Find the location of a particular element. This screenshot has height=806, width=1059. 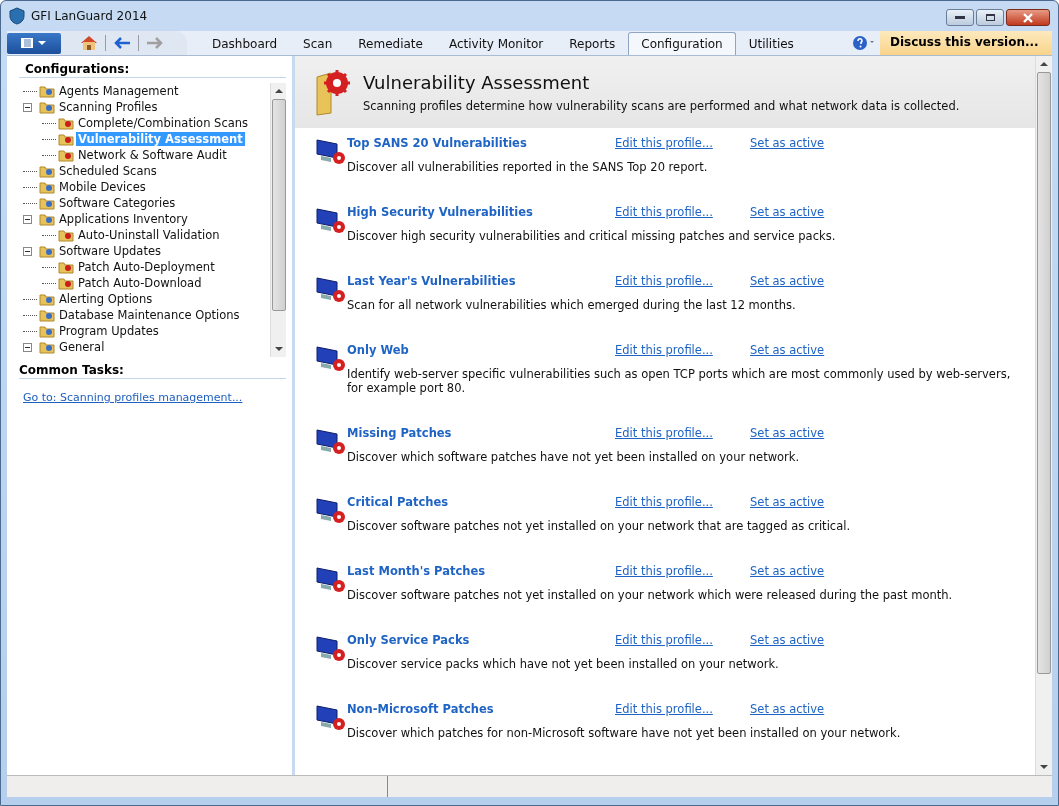

tree-item: Alerting Options is located at coordinates (106, 299).